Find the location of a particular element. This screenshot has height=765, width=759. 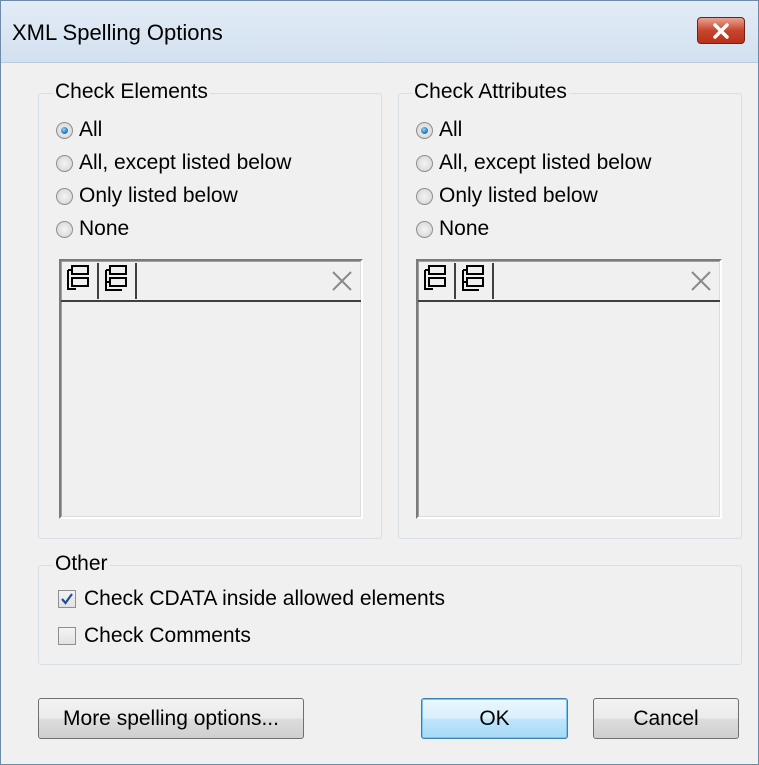

dialog-title: XML Spelling Options is located at coordinates (117, 32).